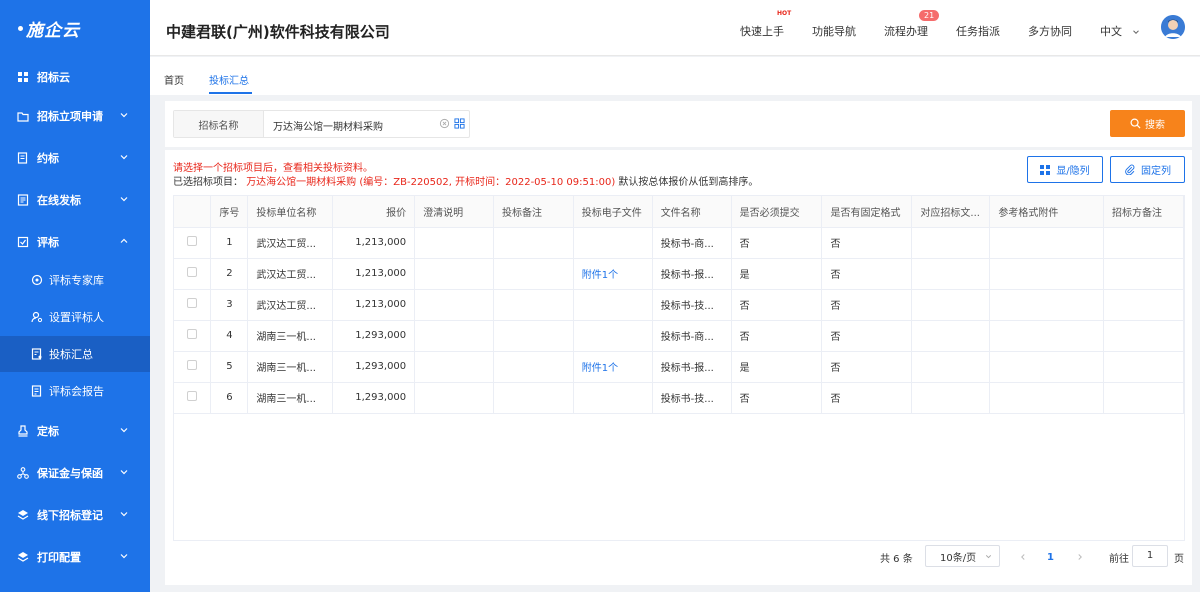 The width and height of the screenshot is (1200, 592). I want to click on sidebar-item-label: 评标, so click(48, 242).